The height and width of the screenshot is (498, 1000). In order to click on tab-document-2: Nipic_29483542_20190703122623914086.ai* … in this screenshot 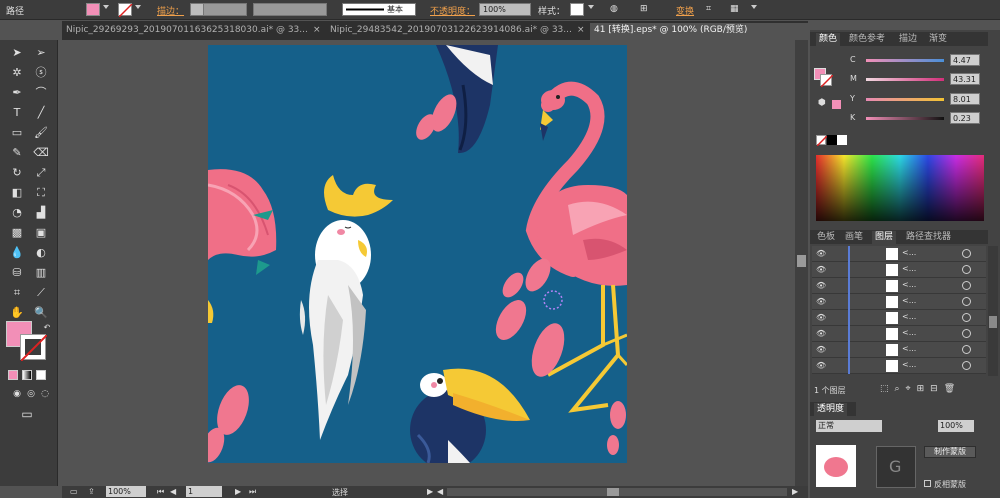, I will do `click(457, 31)`.